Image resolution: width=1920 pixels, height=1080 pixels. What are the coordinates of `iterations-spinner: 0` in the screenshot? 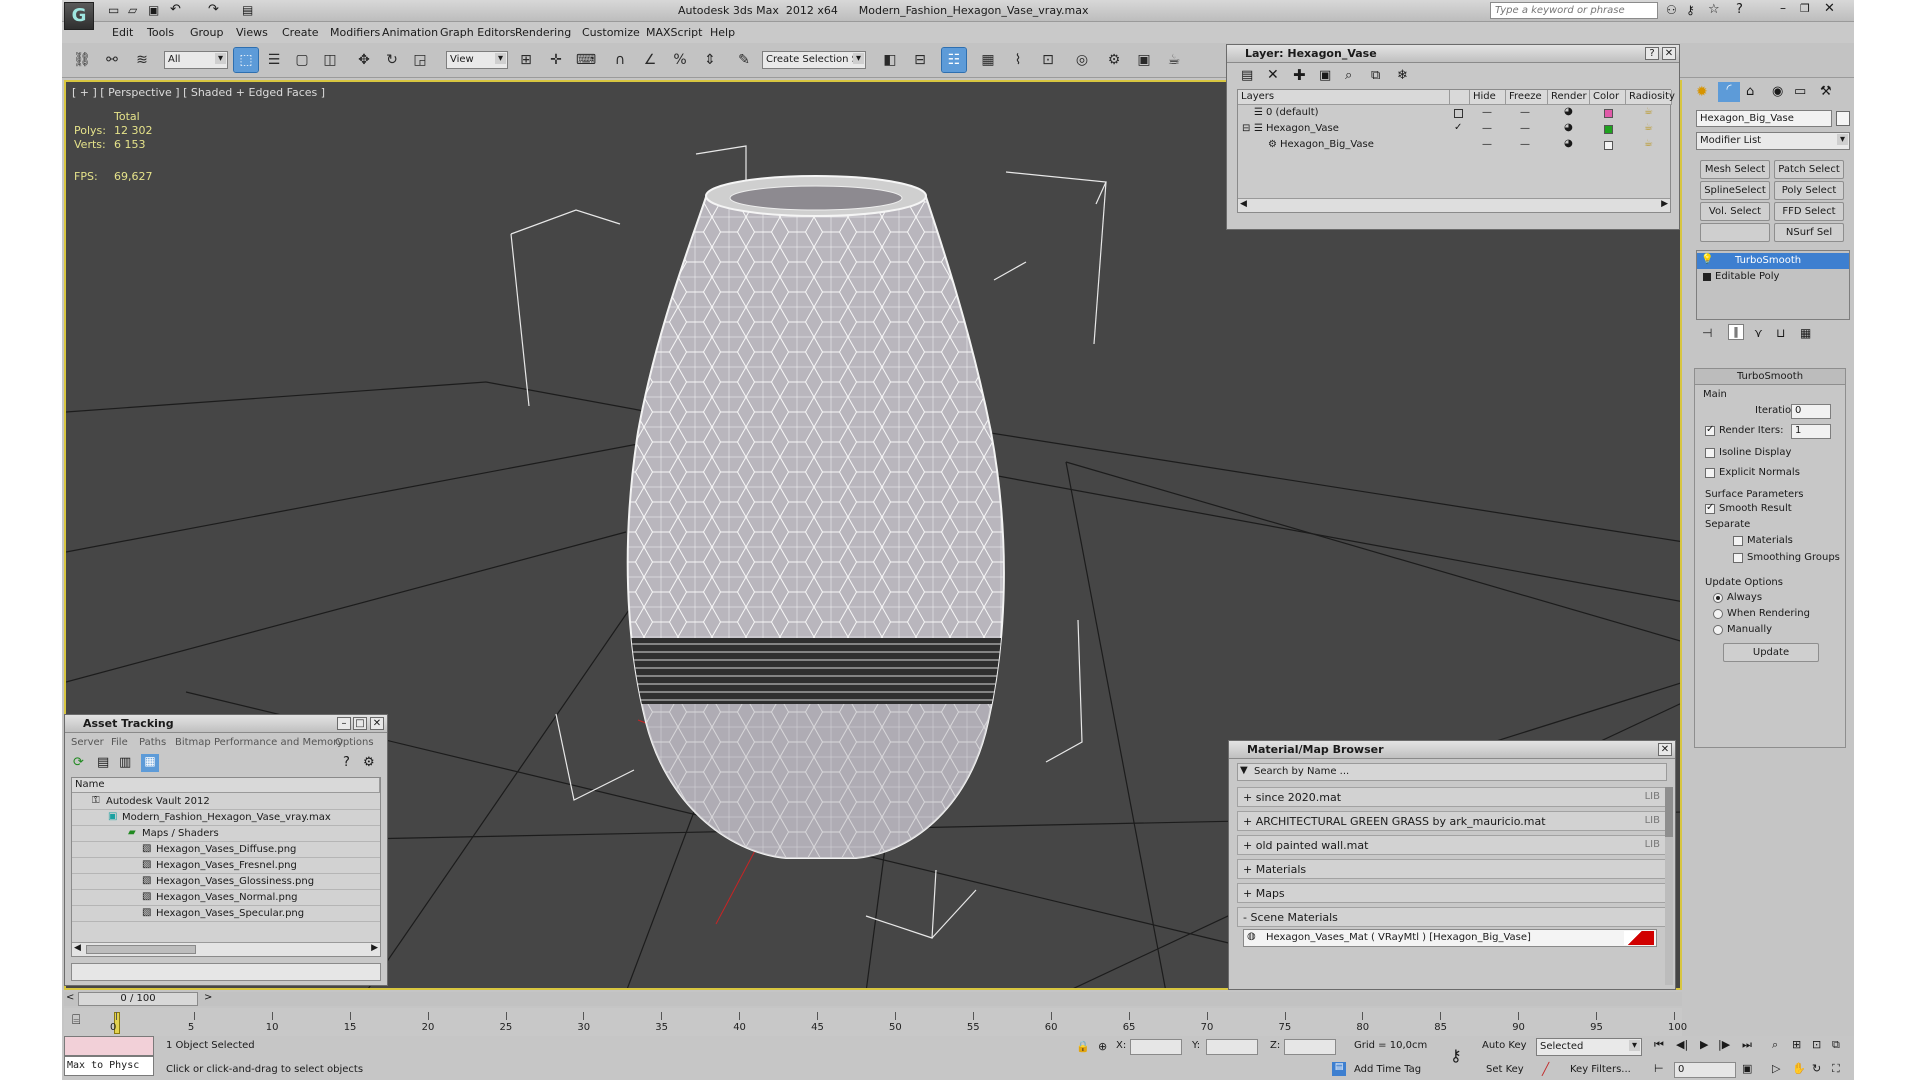 It's located at (1811, 411).